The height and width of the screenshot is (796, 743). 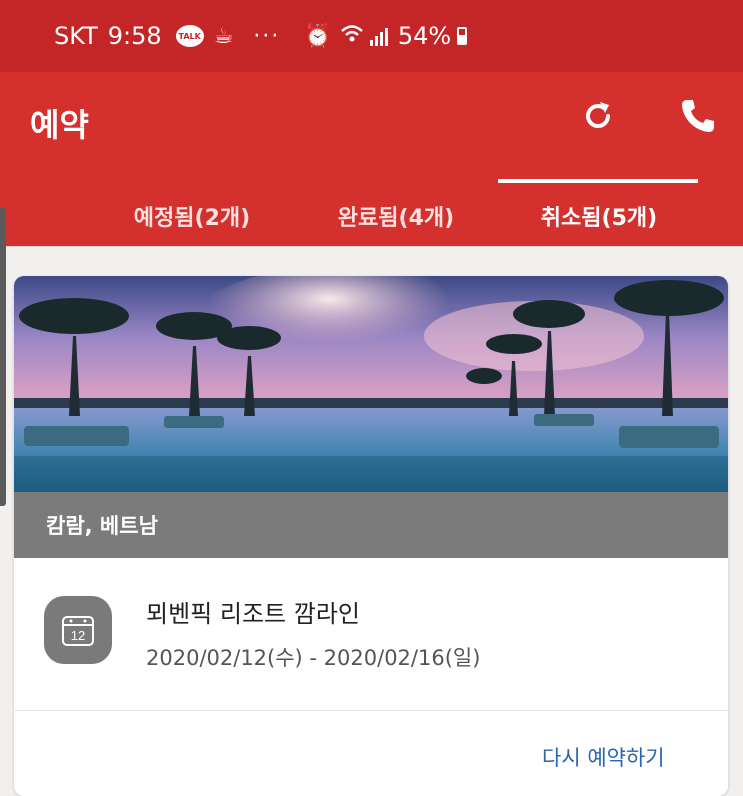 I want to click on calendar-icon: 12, so click(x=78, y=630).